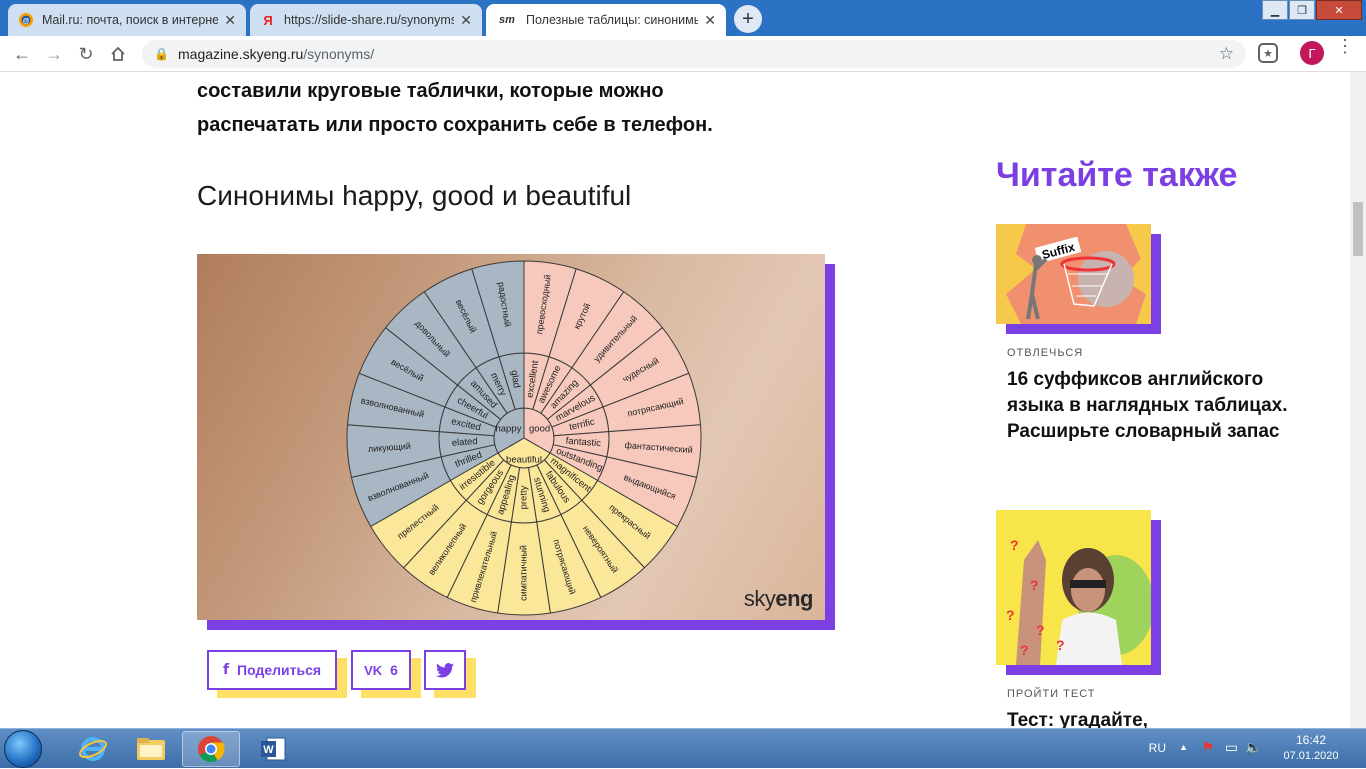 The image size is (1366, 769). I want to click on card-category: ОТВЛЕЧЬСЯ, so click(1045, 353).